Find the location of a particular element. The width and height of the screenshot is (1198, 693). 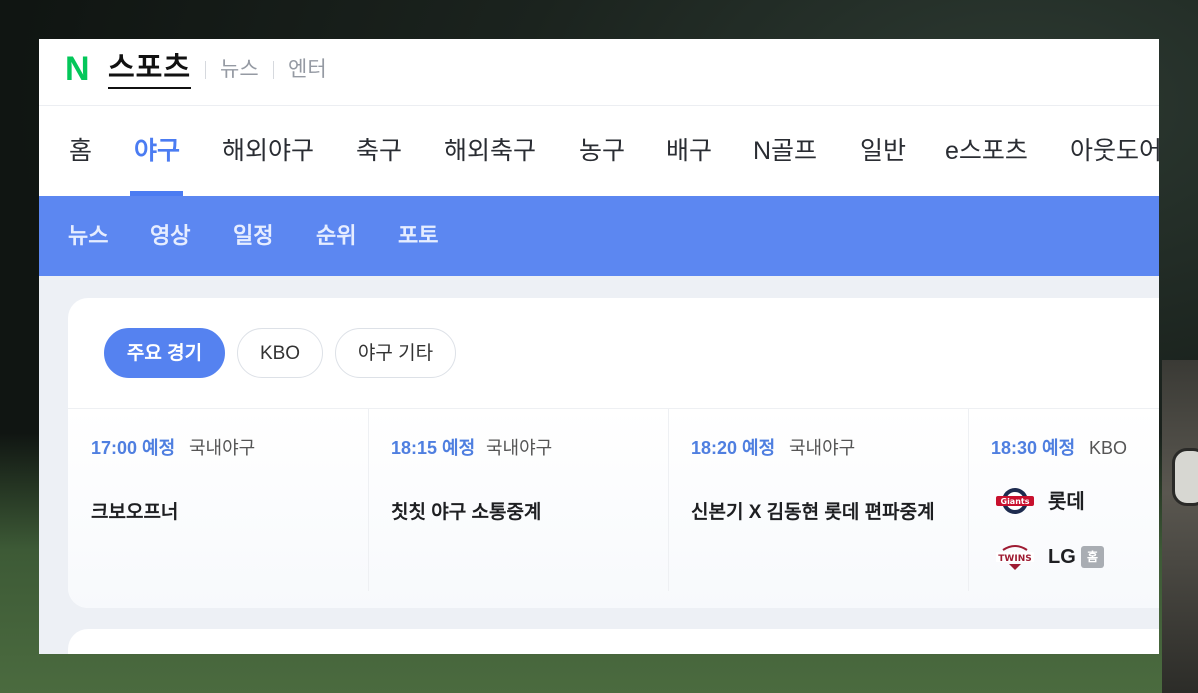

nav-item-general: 일반 is located at coordinates (883, 151).